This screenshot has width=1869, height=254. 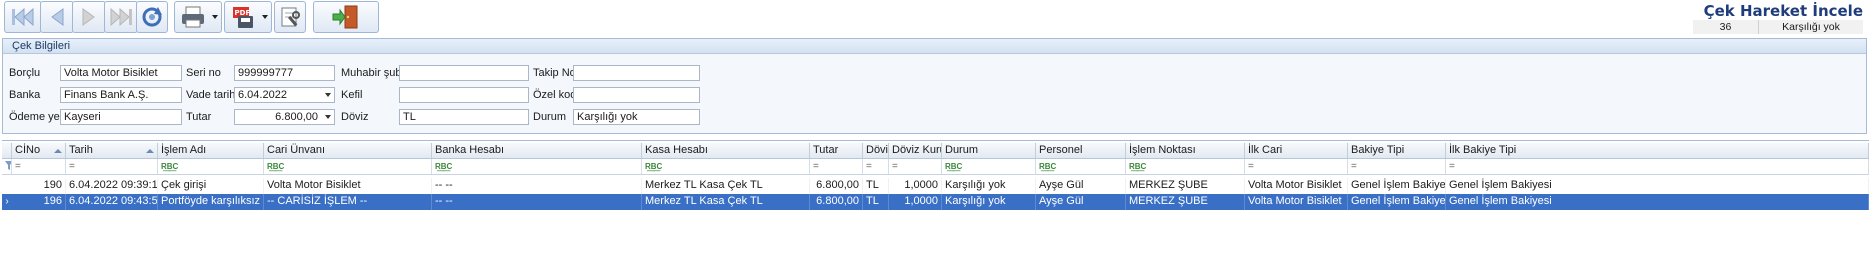 I want to click on banka-field: Finans Bank A.Ş., so click(x=121, y=95).